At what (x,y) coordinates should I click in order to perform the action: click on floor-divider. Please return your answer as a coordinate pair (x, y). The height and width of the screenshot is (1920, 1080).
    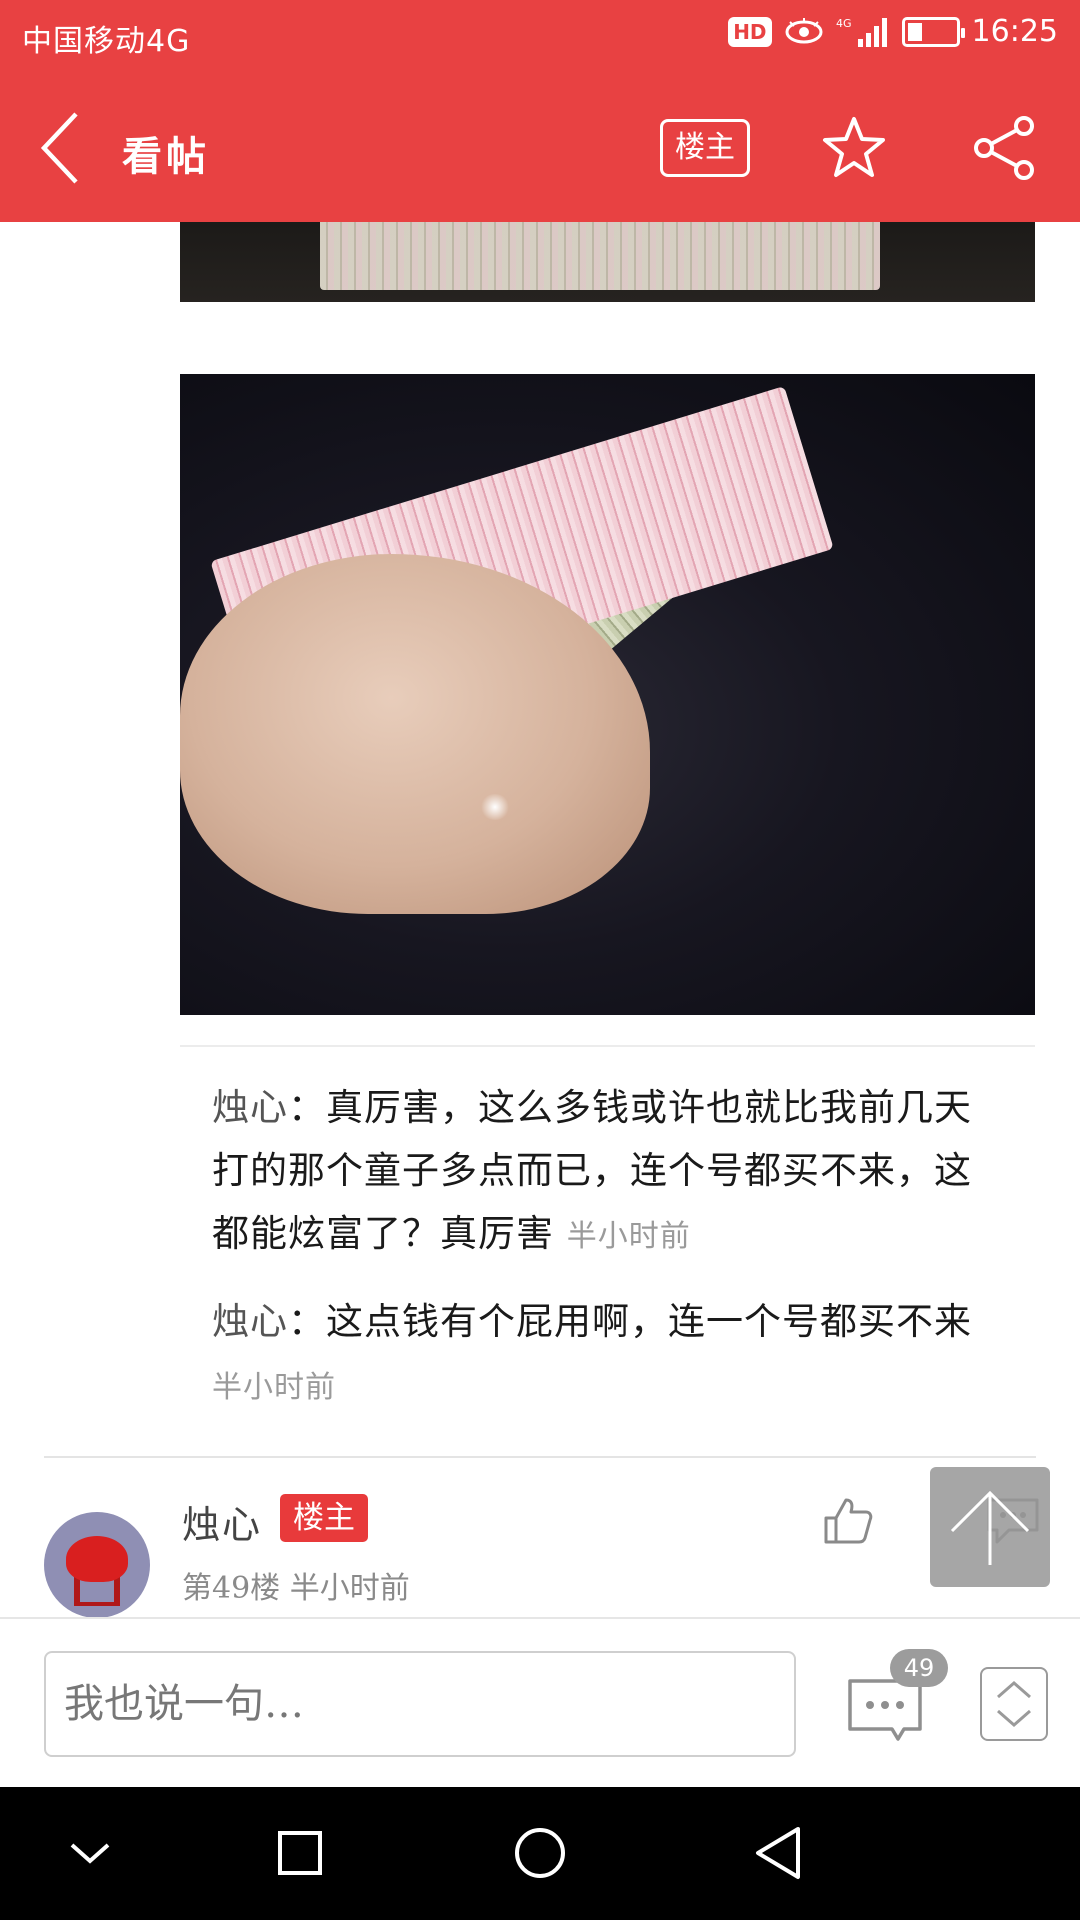
    Looking at the image, I should click on (540, 1457).